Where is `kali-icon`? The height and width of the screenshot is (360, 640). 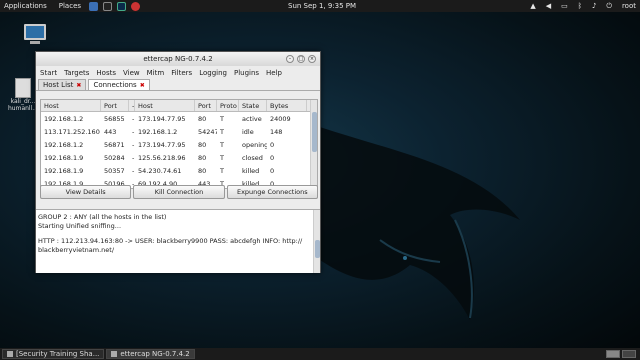 kali-icon is located at coordinates (122, 6).